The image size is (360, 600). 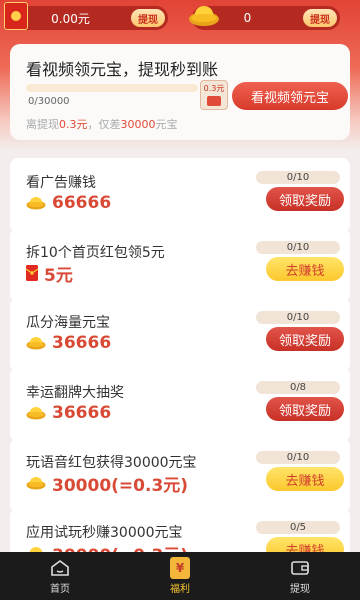 I want to click on task-progress: 0/8, so click(x=298, y=387).